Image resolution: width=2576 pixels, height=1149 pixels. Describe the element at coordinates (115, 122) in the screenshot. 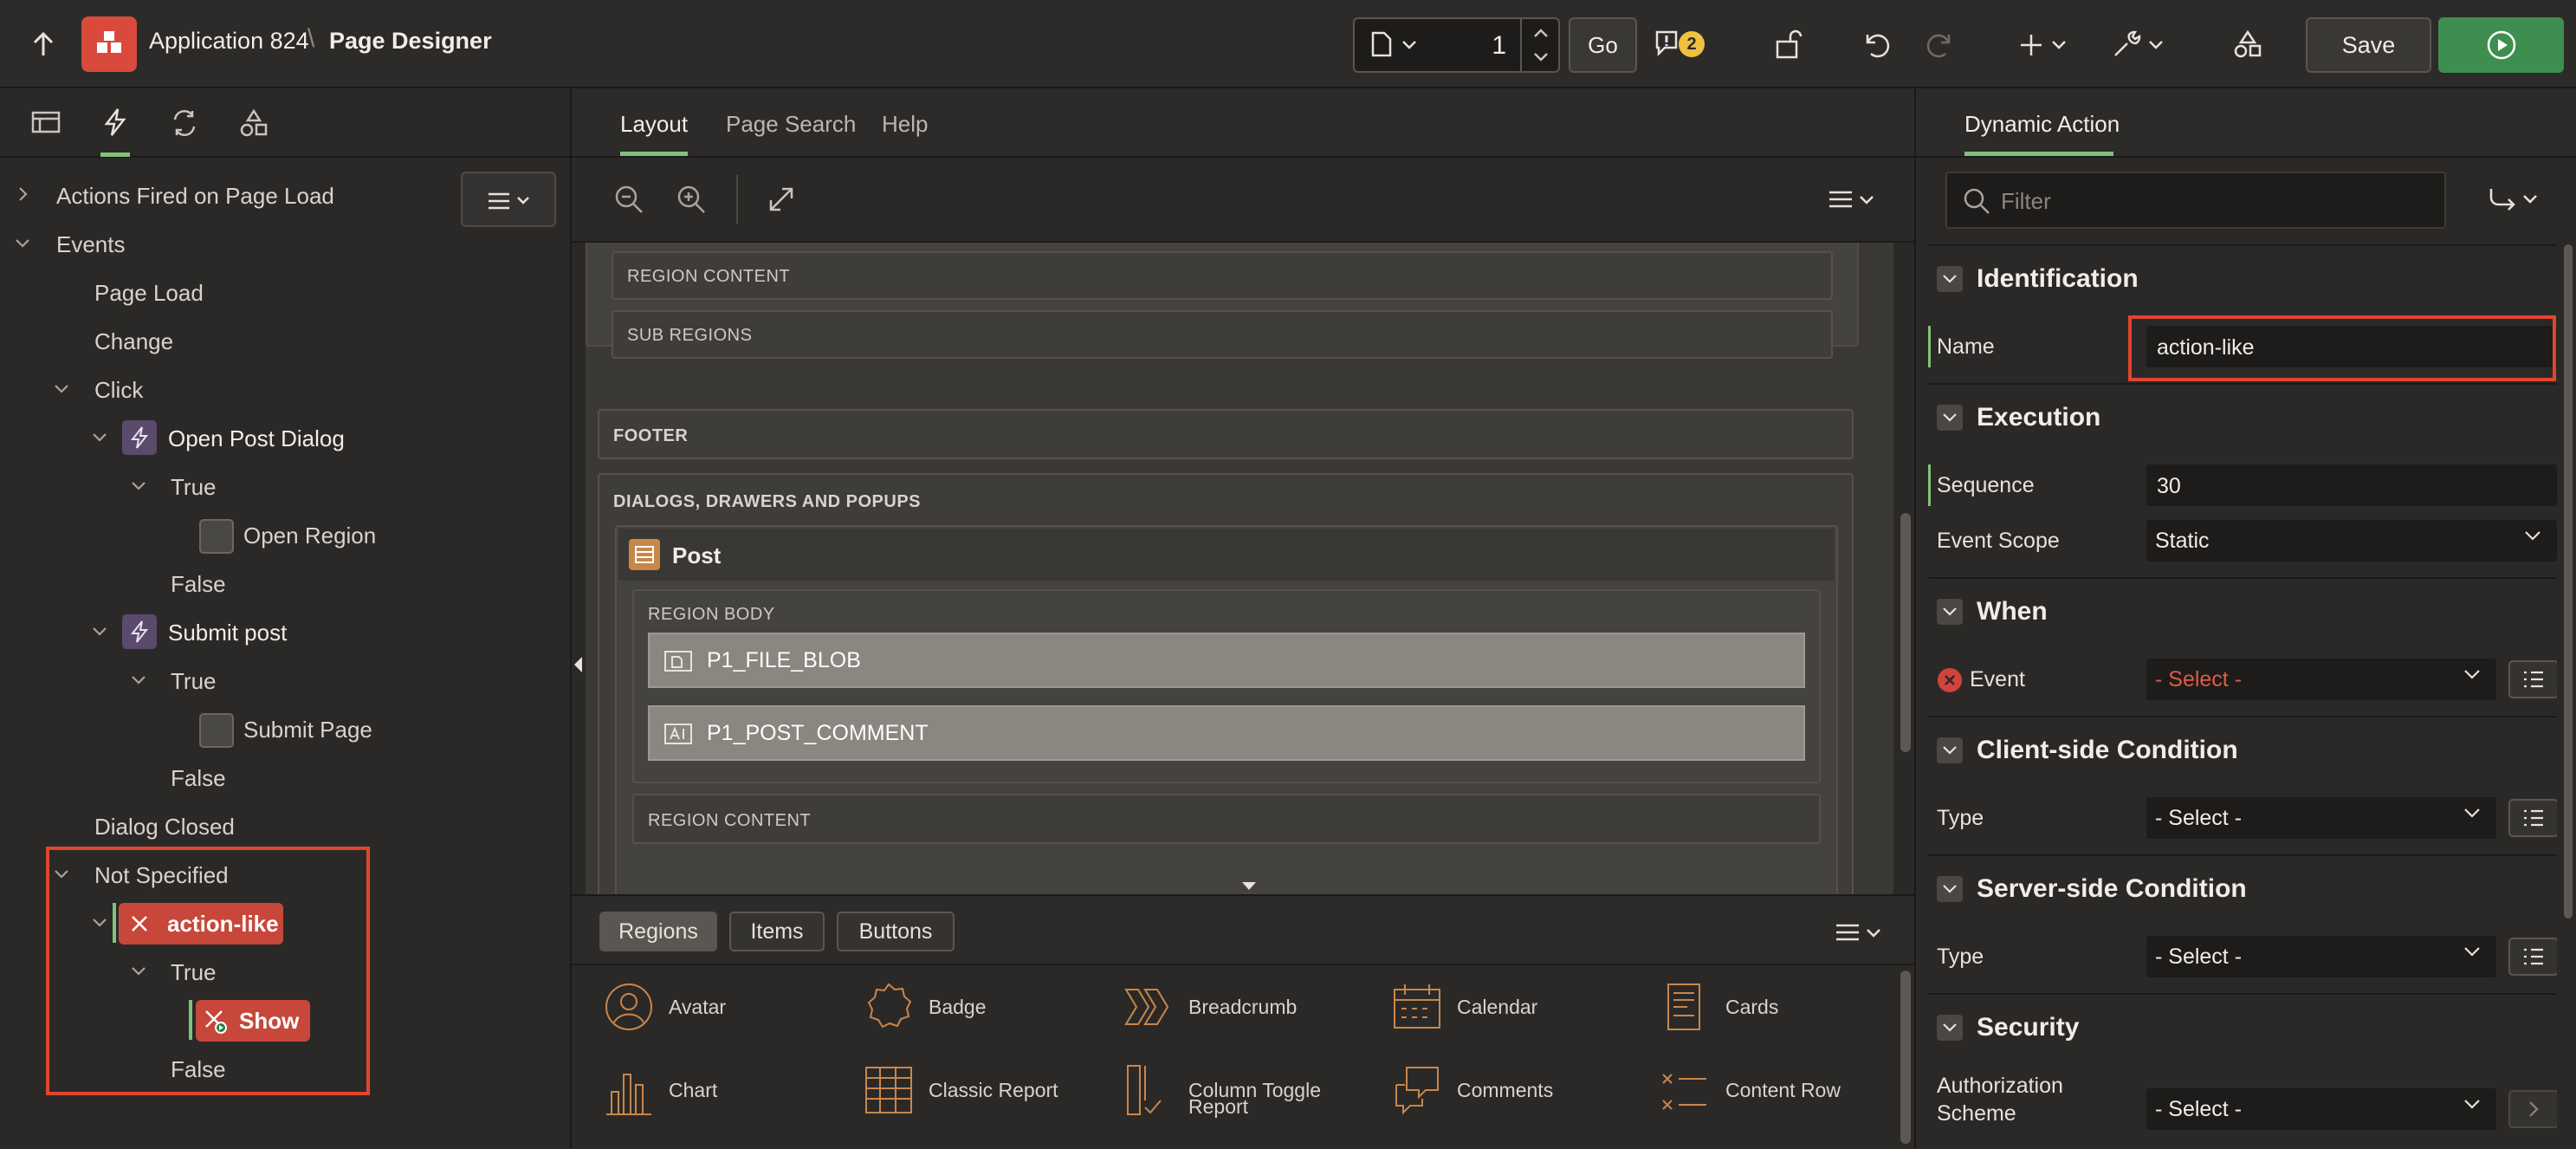

I see `dynamic-actions-icon` at that location.